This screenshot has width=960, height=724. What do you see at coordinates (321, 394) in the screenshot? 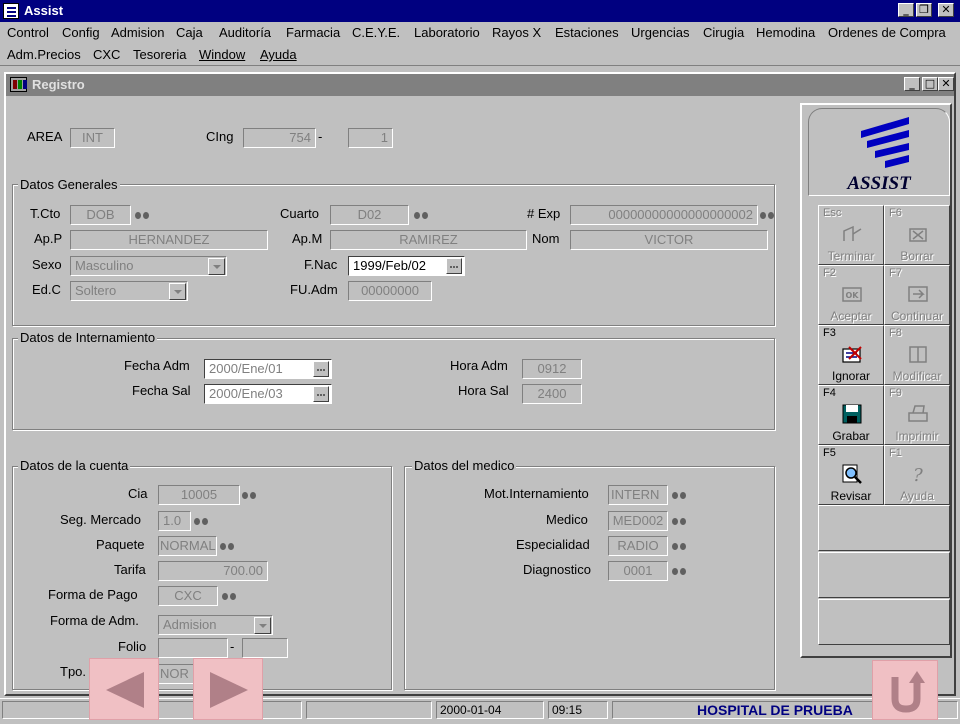
I see `fecha-sal-calendar-icon` at bounding box center [321, 394].